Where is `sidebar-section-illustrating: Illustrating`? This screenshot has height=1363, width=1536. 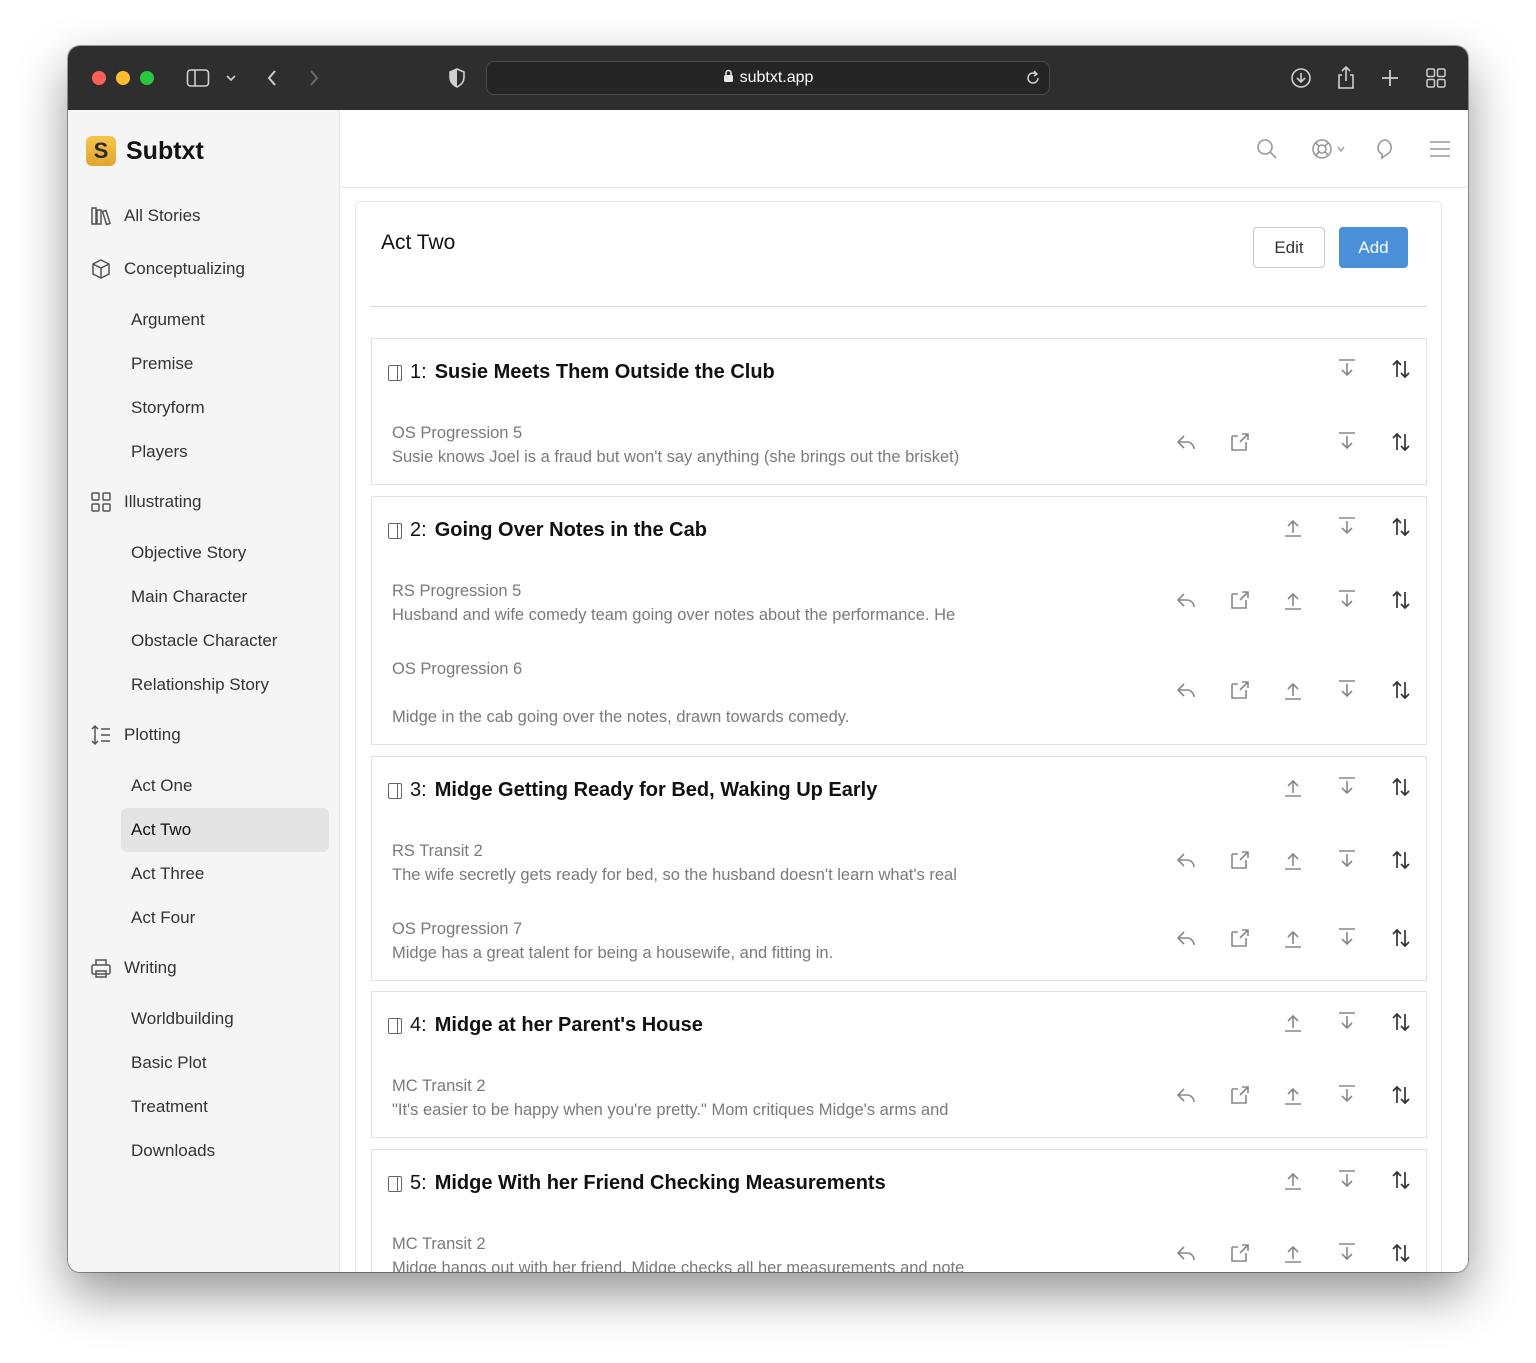
sidebar-section-illustrating: Illustrating is located at coordinates (145, 502).